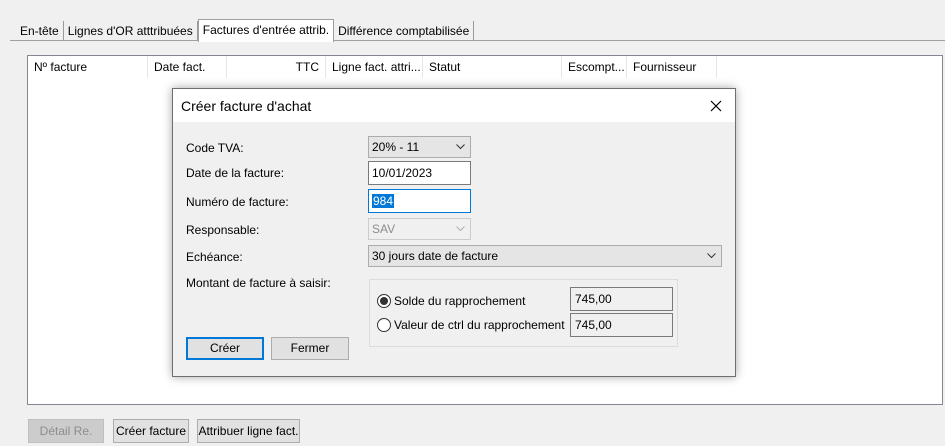 This screenshot has height=446, width=945. What do you see at coordinates (276, 67) in the screenshot?
I see `column-header-total-incl-tax: TTC` at bounding box center [276, 67].